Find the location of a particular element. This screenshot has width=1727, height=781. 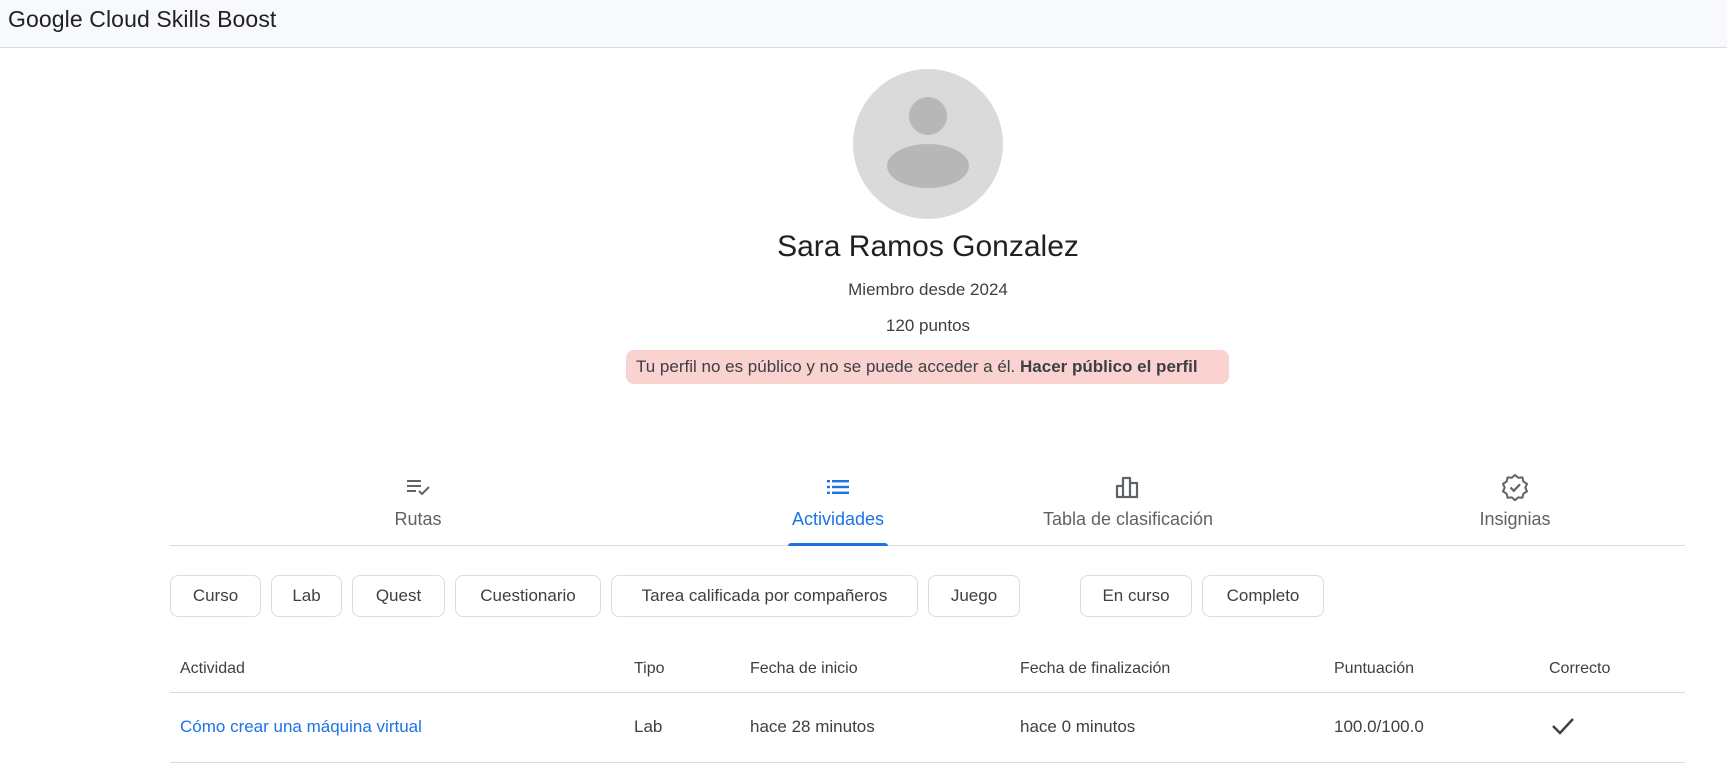

person-avatar-icon is located at coordinates (928, 142).